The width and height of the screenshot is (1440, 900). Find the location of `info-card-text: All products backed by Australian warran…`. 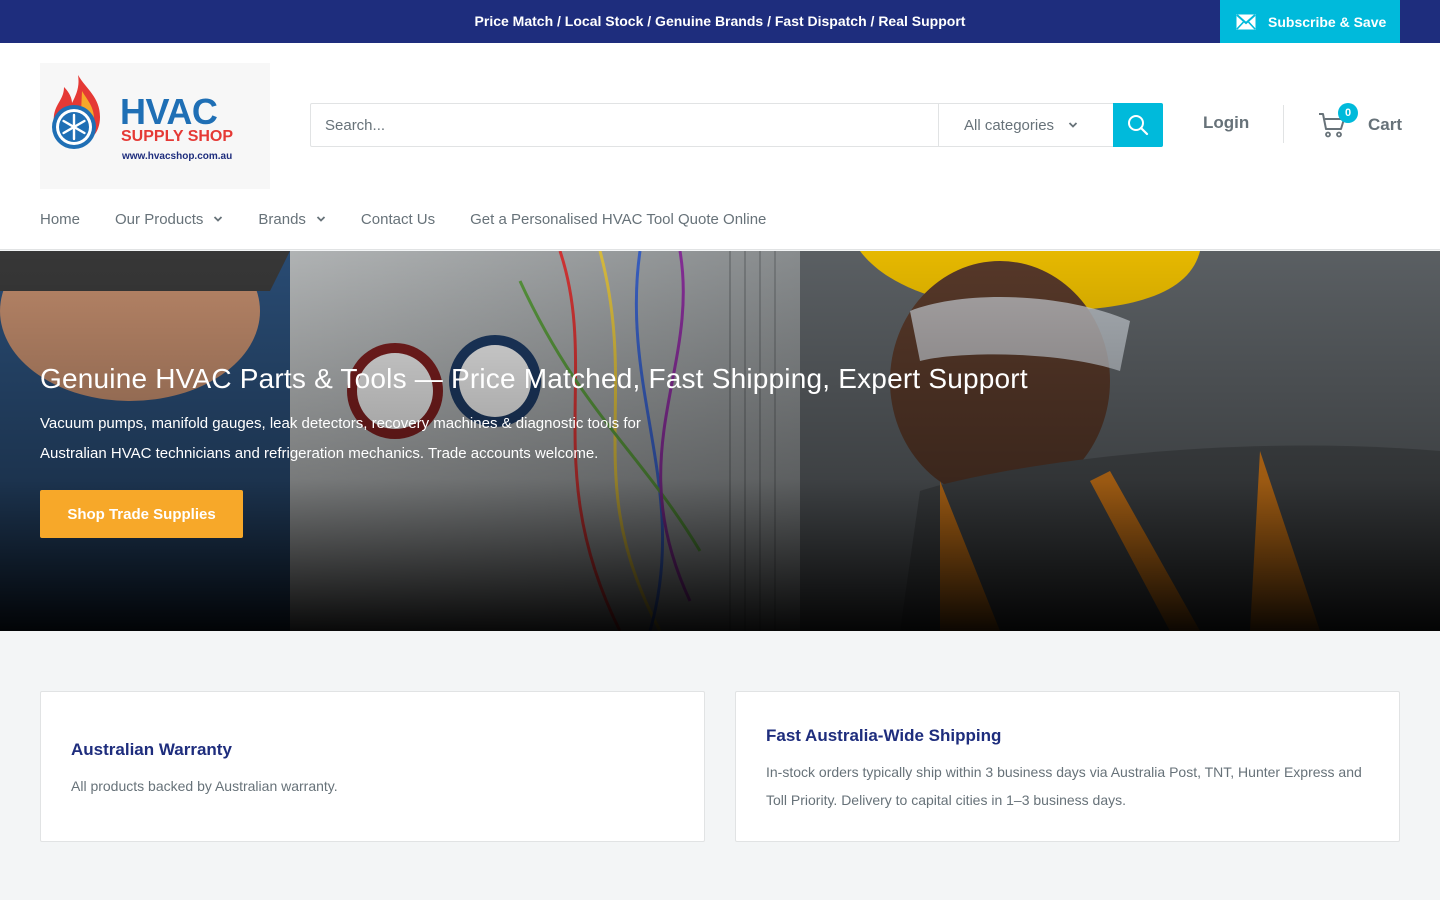

info-card-text: All products backed by Australian warran… is located at coordinates (204, 786).